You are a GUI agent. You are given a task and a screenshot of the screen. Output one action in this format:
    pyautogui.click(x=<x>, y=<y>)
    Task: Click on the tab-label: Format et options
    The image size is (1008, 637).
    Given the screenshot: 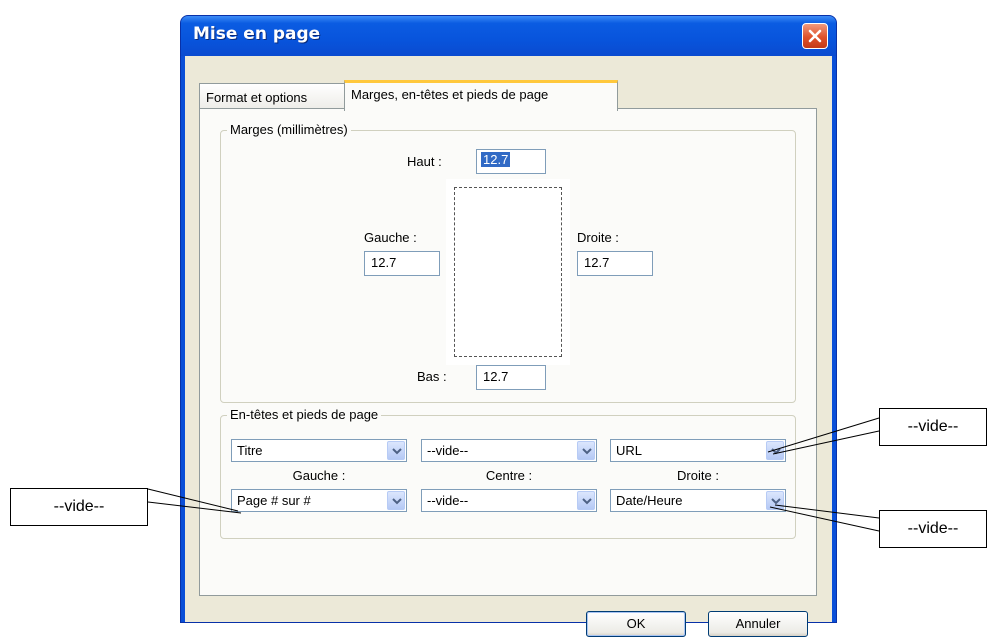 What is the action you would take?
    pyautogui.click(x=257, y=97)
    